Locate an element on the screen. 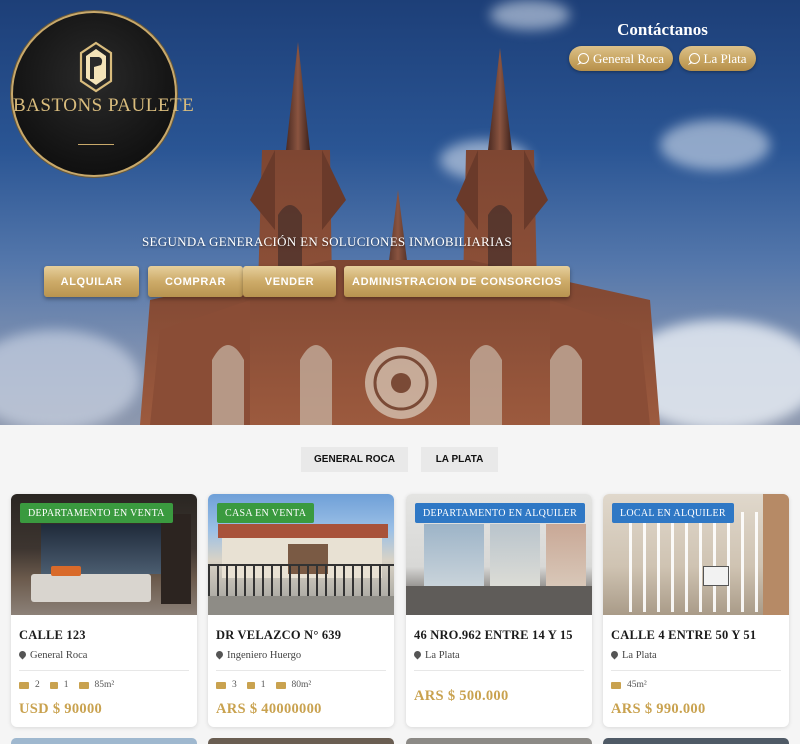 This screenshot has width=800, height=744. location-text: General Roca is located at coordinates (59, 655).